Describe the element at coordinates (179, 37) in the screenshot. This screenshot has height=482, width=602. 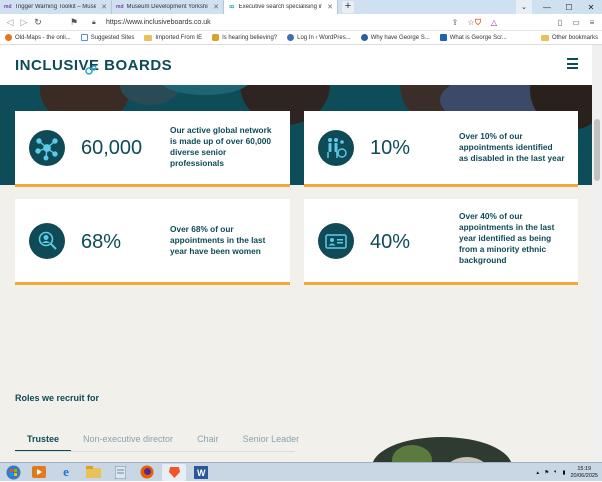
I see `bookmark-label: Imported From IE` at that location.